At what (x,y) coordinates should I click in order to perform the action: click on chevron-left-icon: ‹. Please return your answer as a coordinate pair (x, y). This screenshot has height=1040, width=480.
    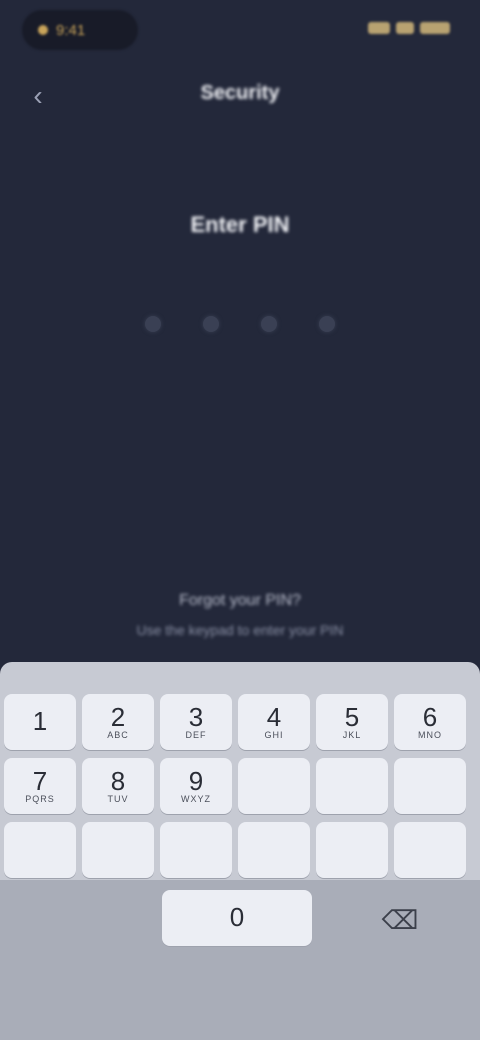
    Looking at the image, I should click on (38, 95).